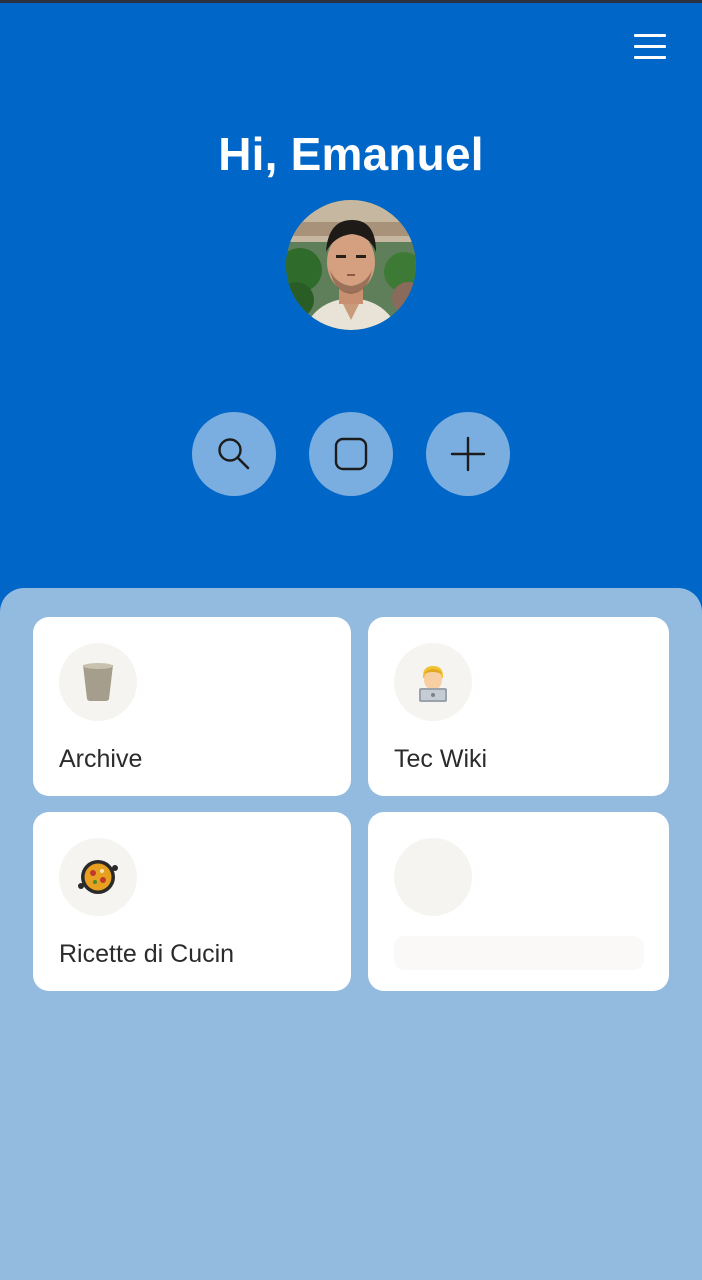  Describe the element at coordinates (650, 35) in the screenshot. I see `hamburger-menu-icon` at that location.